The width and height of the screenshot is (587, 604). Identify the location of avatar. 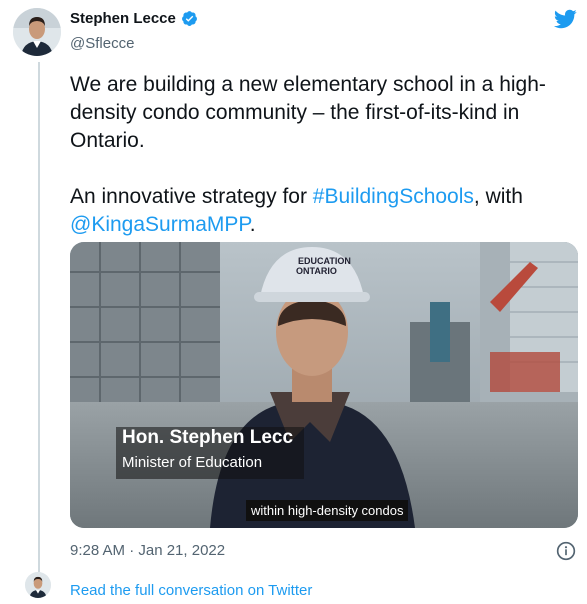
(37, 32).